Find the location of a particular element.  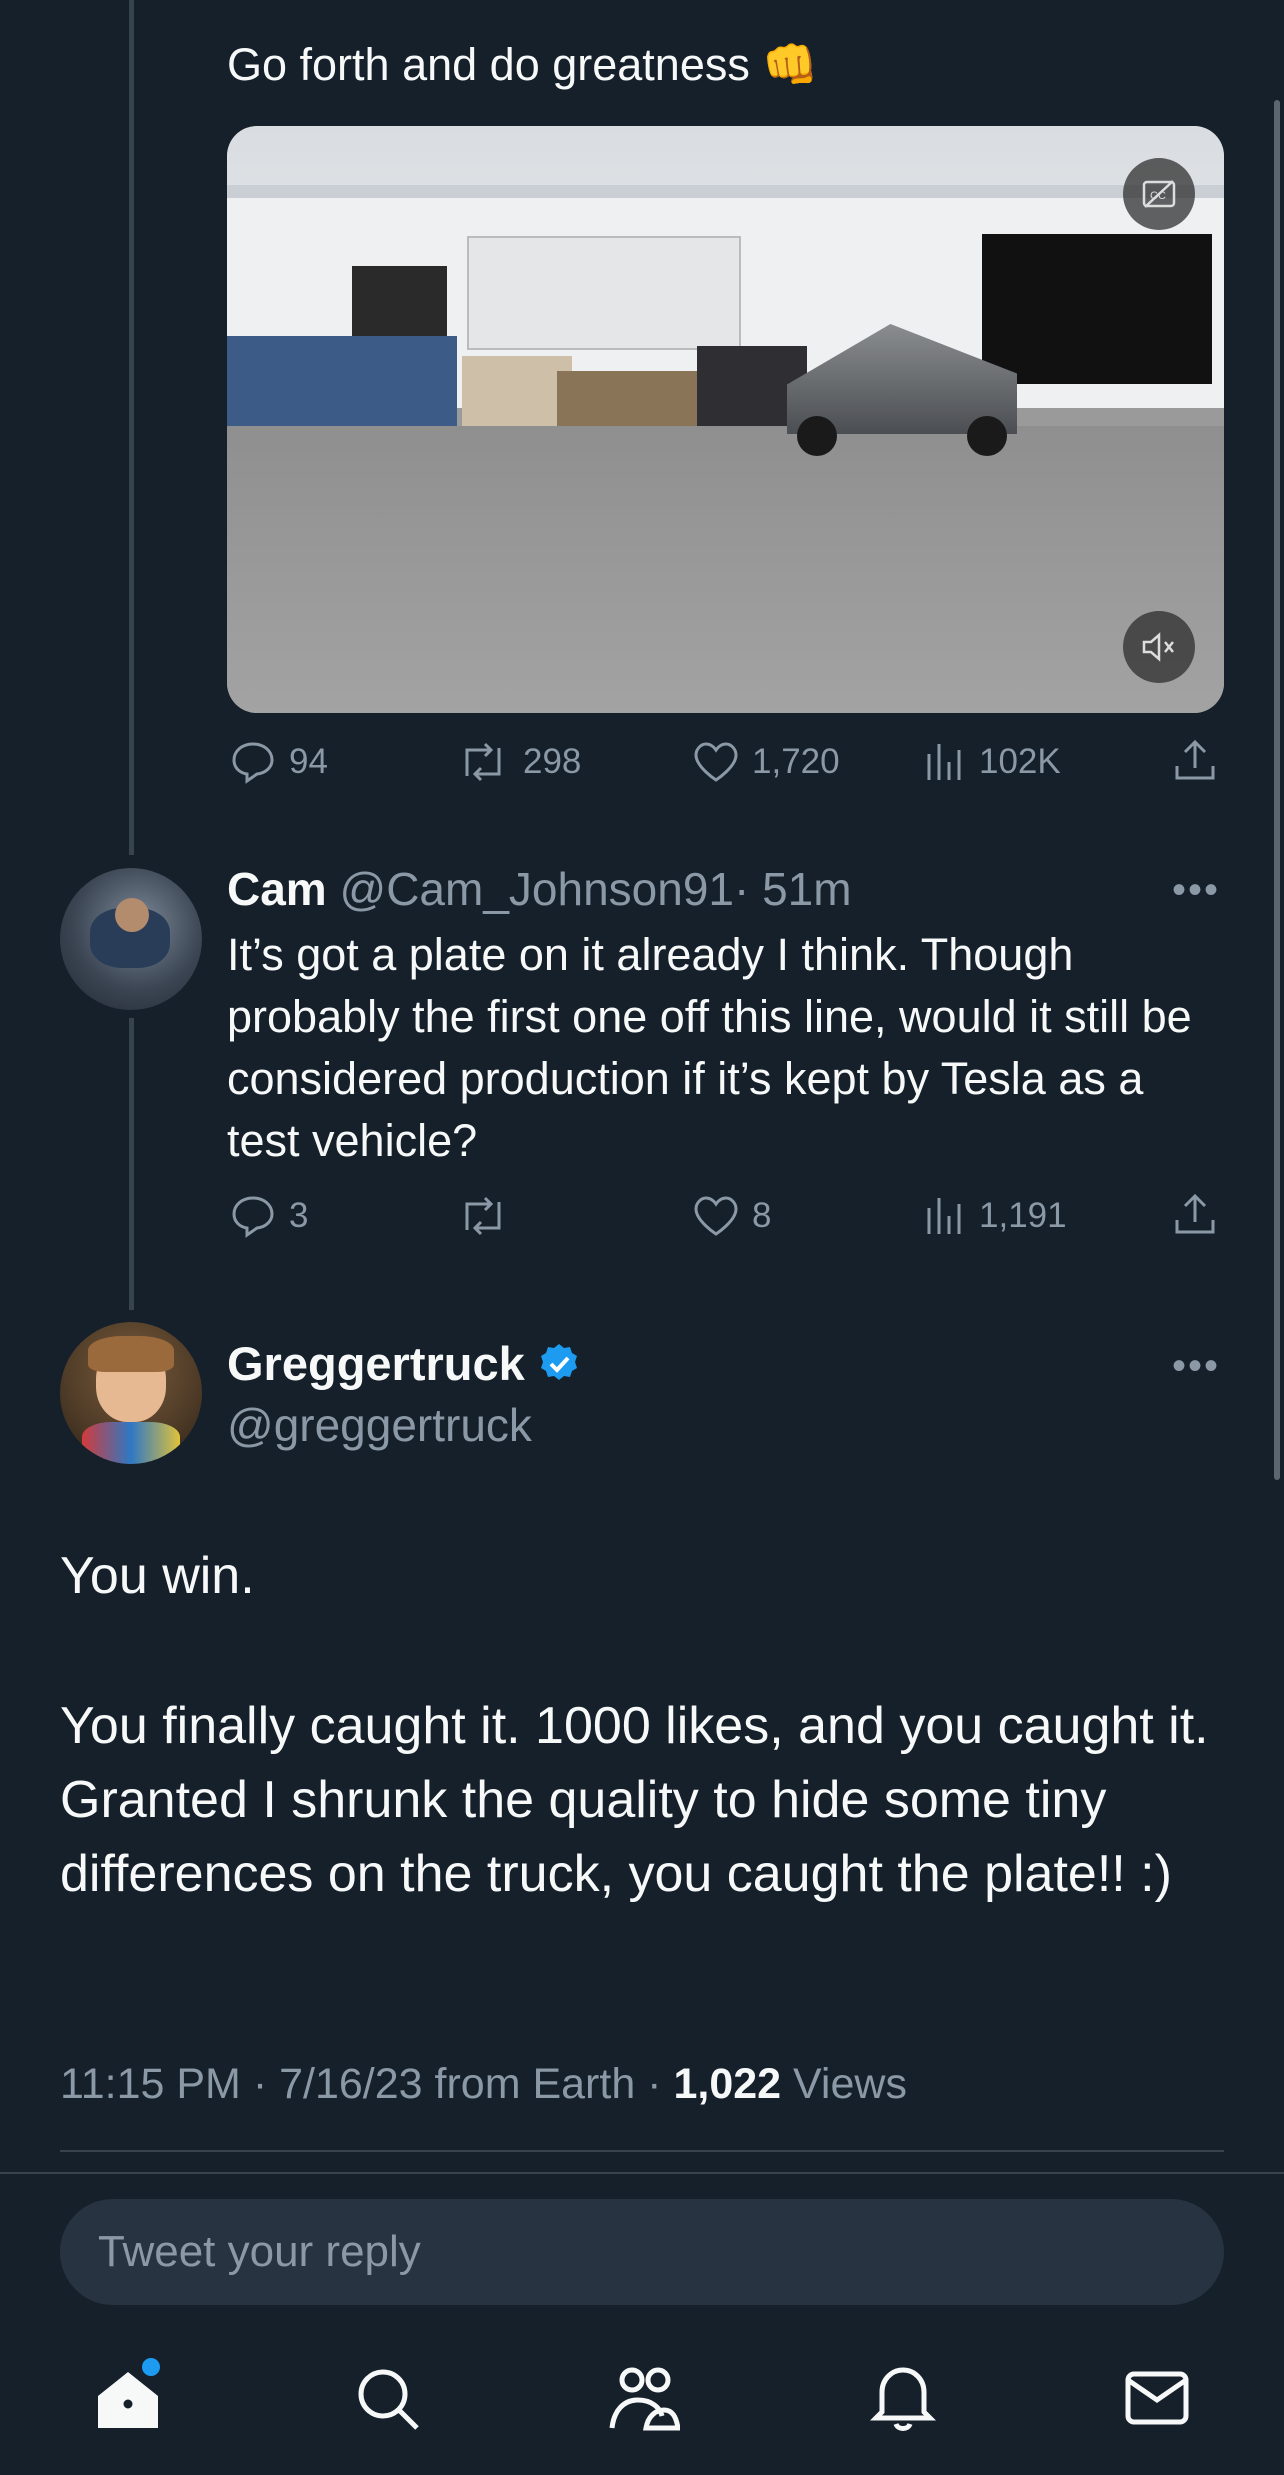

views-button: 102K is located at coordinates (993, 762).